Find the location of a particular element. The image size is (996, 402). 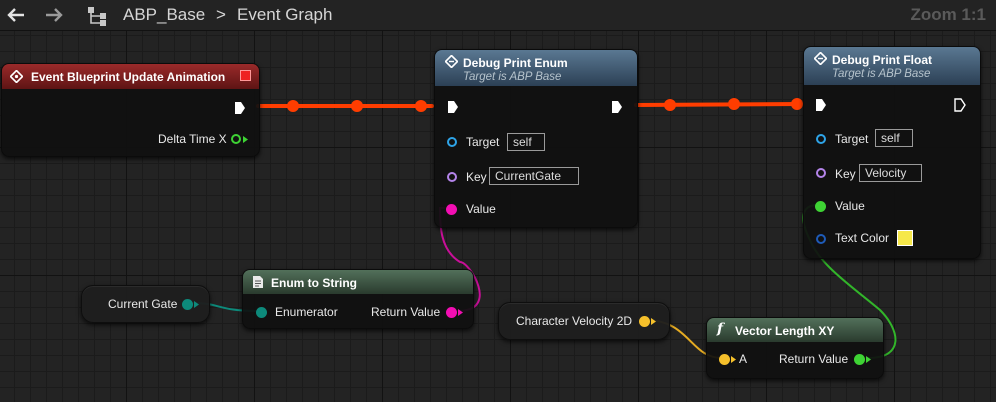

getter-label: Current Gate is located at coordinates (143, 304).